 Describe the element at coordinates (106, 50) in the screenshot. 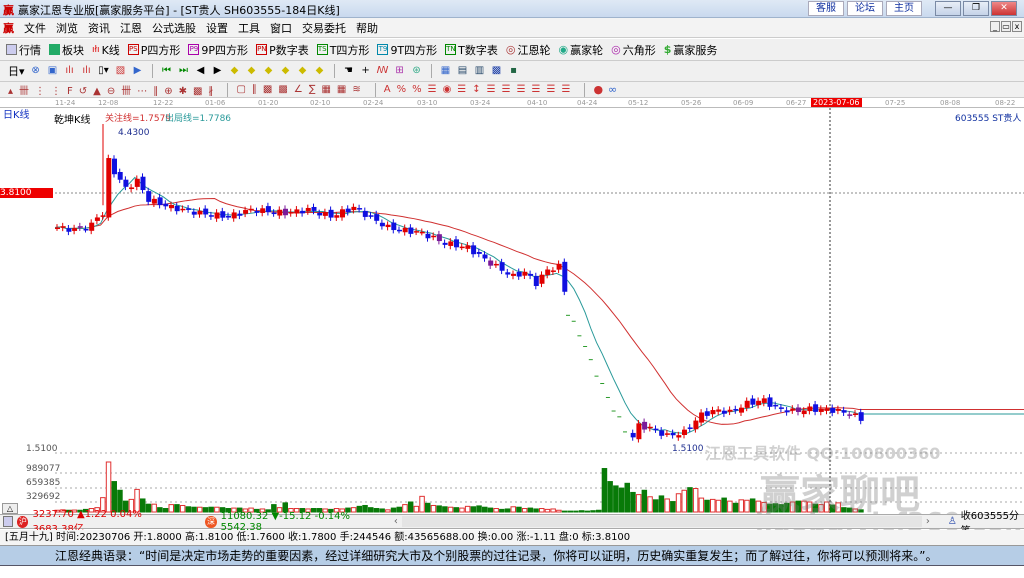

I see `toolbar-kline: ıłı K线` at that location.